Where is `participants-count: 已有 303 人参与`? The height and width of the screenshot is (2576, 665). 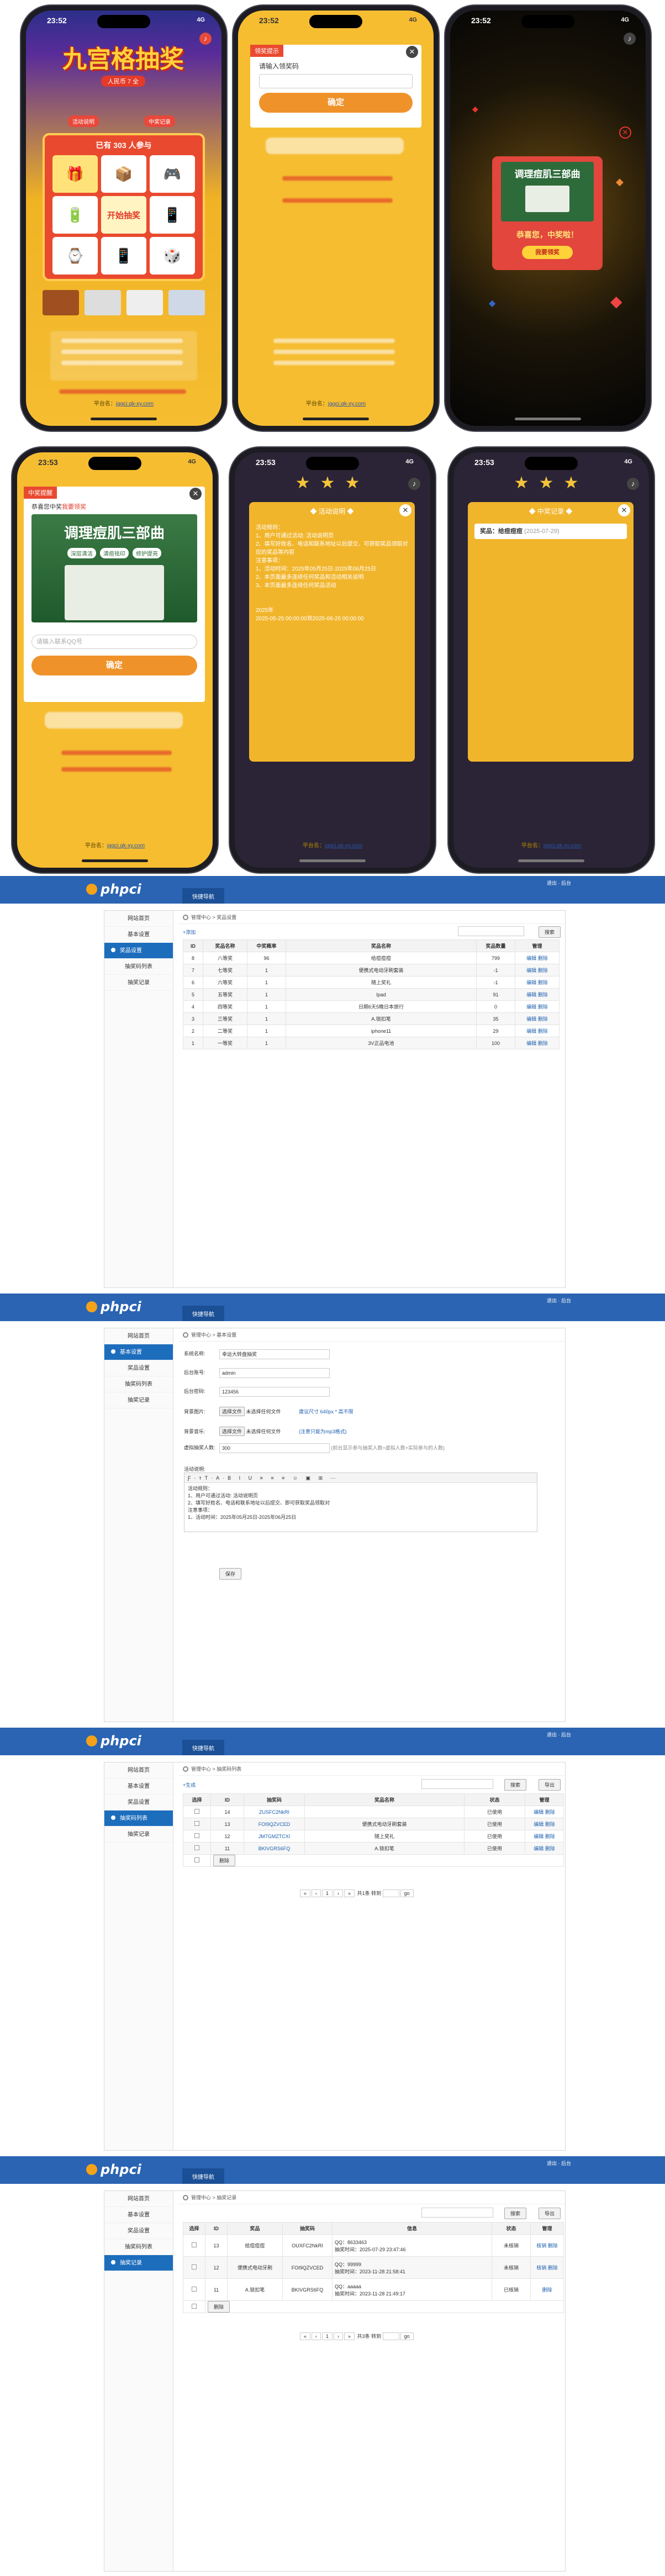 participants-count: 已有 303 人参与 is located at coordinates (124, 145).